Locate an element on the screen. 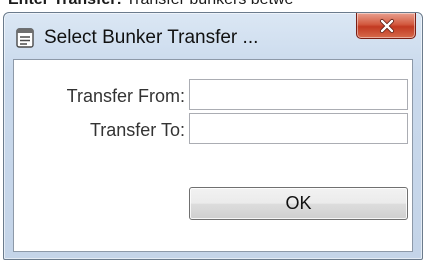  background-rest-text: Transfer bunkers betwe is located at coordinates (207, 4).